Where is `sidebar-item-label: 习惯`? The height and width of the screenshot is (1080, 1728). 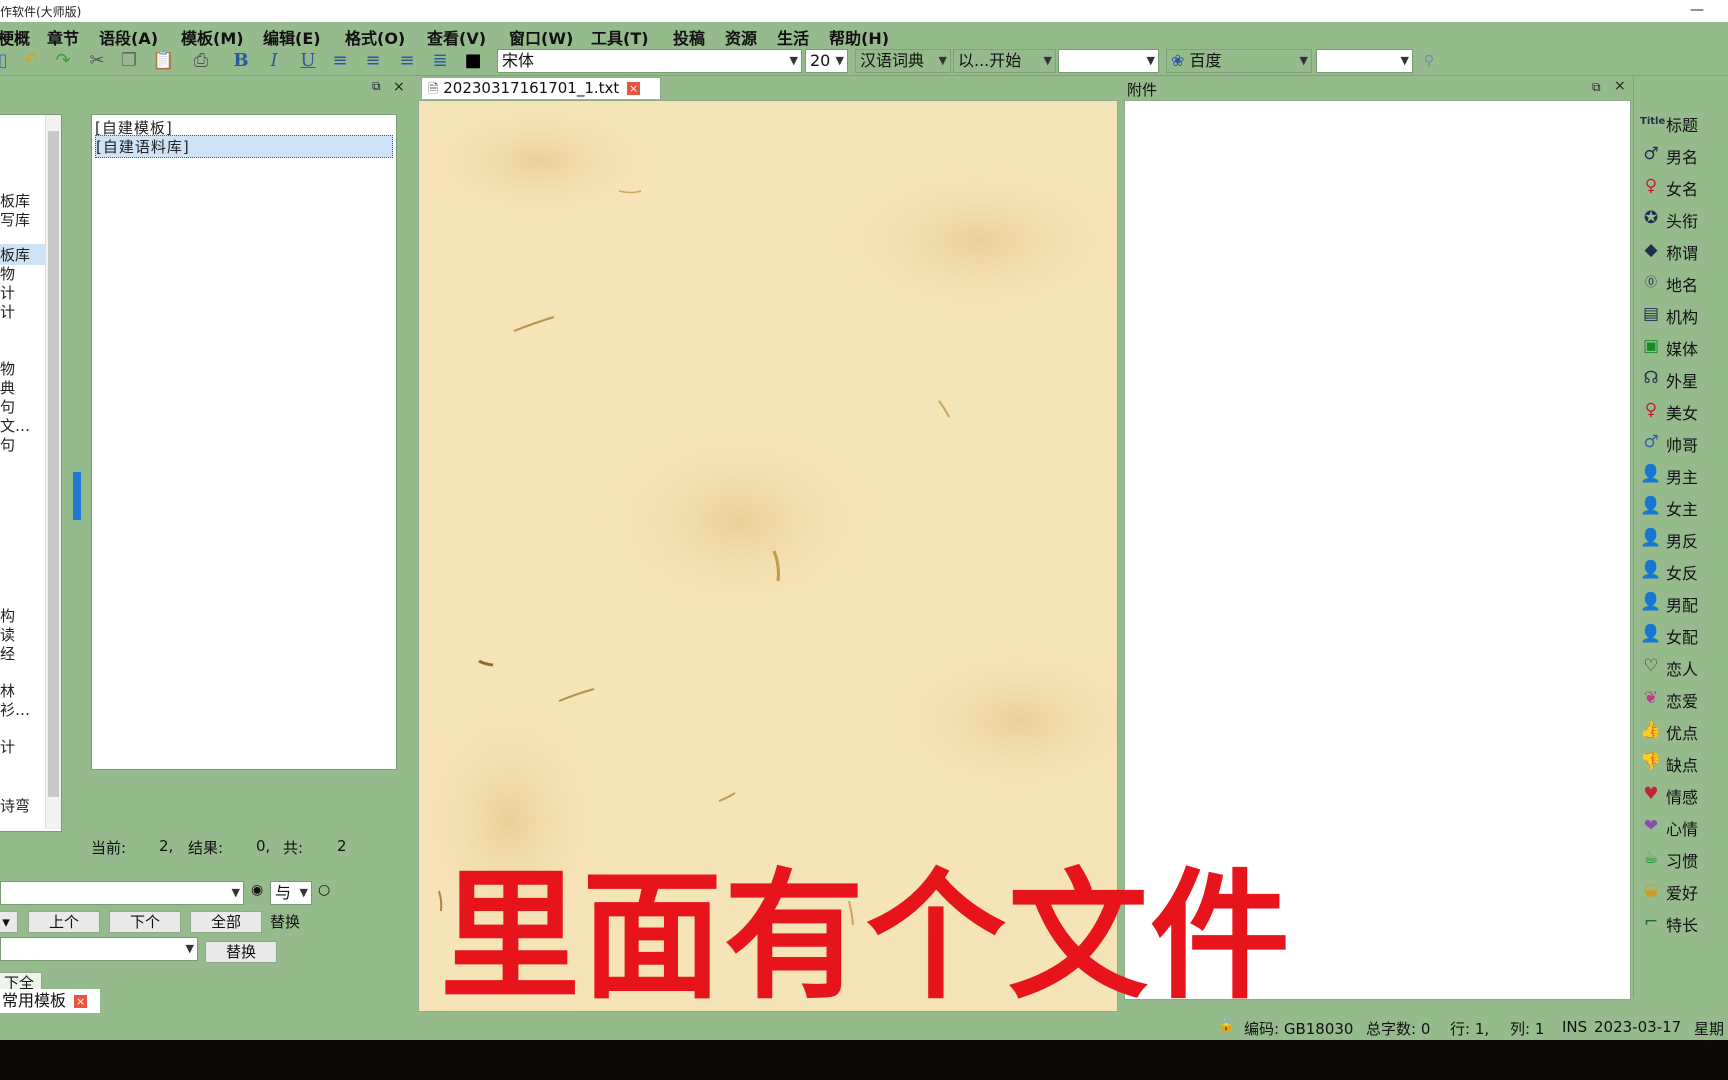 sidebar-item-label: 习惯 is located at coordinates (1682, 861).